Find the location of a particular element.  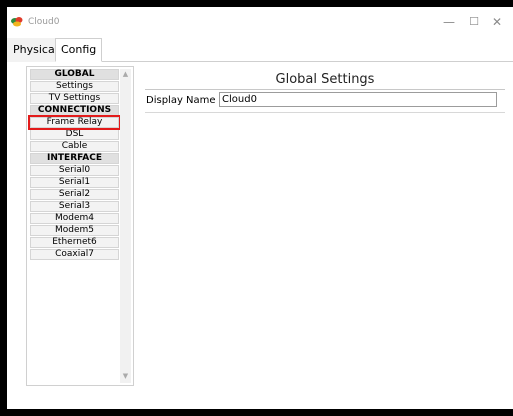

section-title: Global Settings is located at coordinates (325, 79).